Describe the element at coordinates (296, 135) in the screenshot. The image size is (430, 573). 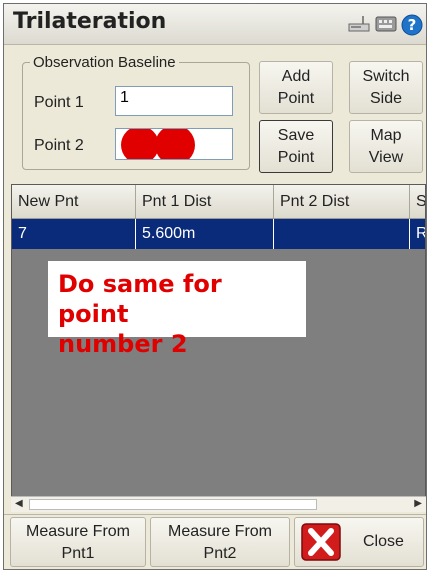
I see `save-point-line1: Save` at that location.